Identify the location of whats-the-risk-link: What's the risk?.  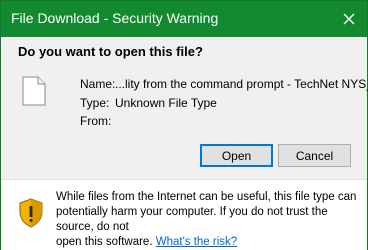
(196, 242).